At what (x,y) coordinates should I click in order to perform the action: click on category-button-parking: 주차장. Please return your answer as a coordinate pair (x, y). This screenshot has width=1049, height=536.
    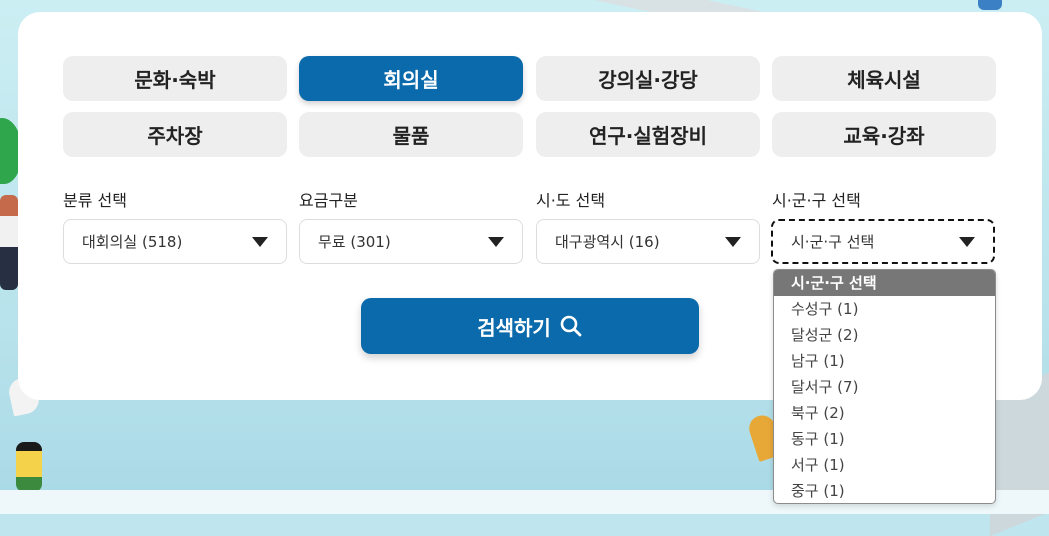
    Looking at the image, I should click on (175, 134).